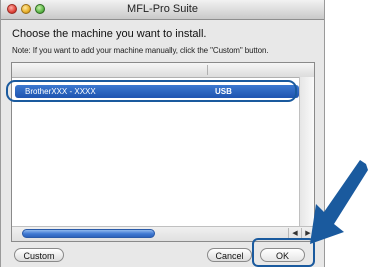 The width and height of the screenshot is (368, 267). Describe the element at coordinates (151, 91) in the screenshot. I see `row-highlight-callout` at that location.